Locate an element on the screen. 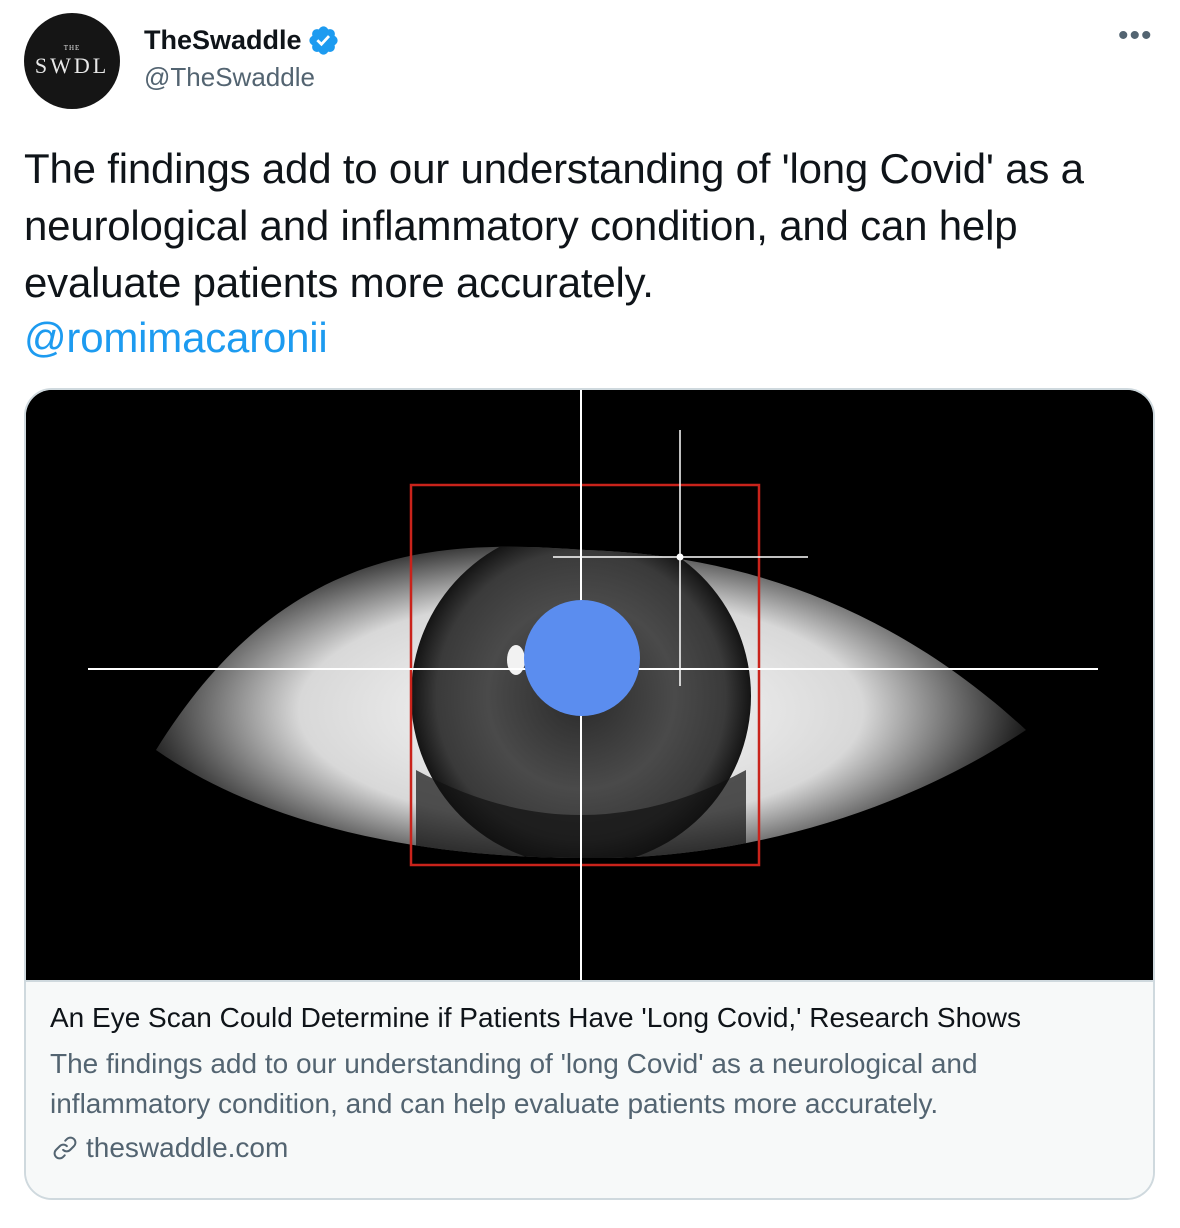  display-name: TheSwaddle is located at coordinates (223, 40).